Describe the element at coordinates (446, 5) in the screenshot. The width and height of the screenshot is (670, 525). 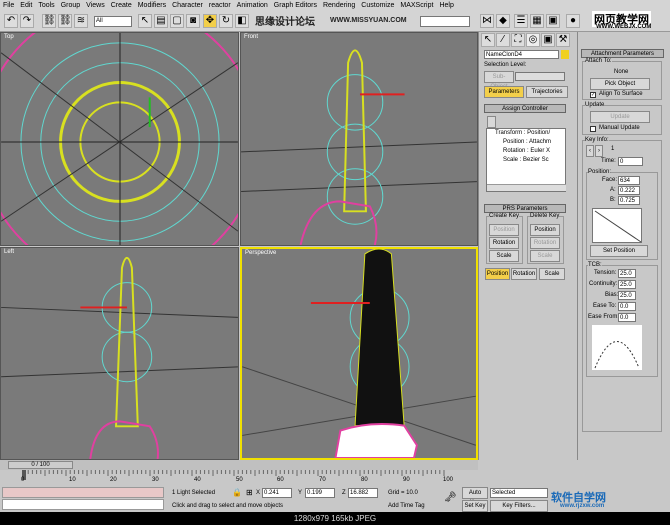
I see `menu-help: Help` at that location.